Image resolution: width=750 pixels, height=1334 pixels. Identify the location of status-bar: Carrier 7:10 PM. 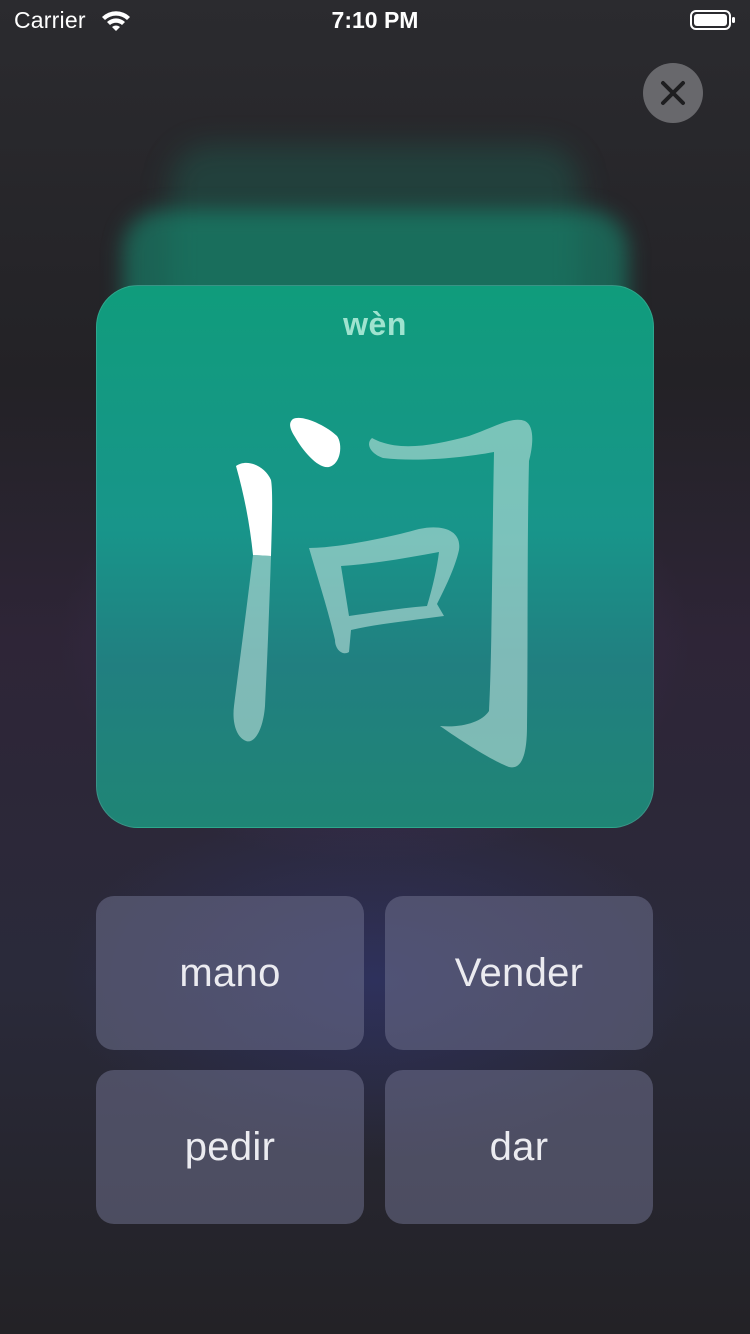
(375, 20).